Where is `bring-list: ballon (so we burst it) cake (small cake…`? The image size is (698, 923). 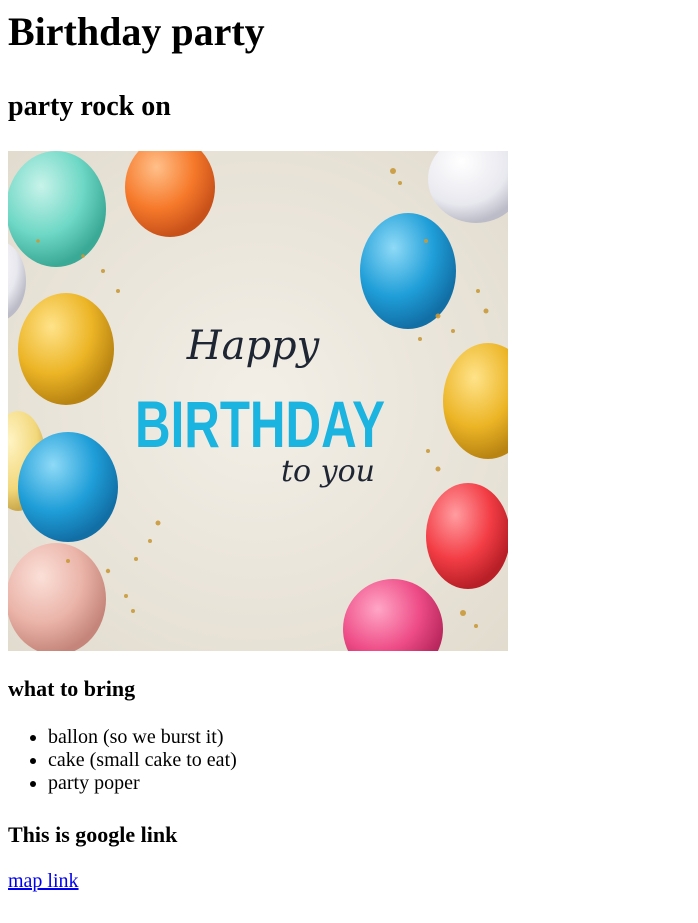 bring-list: ballon (so we burst it) cake (small cake… is located at coordinates (353, 760).